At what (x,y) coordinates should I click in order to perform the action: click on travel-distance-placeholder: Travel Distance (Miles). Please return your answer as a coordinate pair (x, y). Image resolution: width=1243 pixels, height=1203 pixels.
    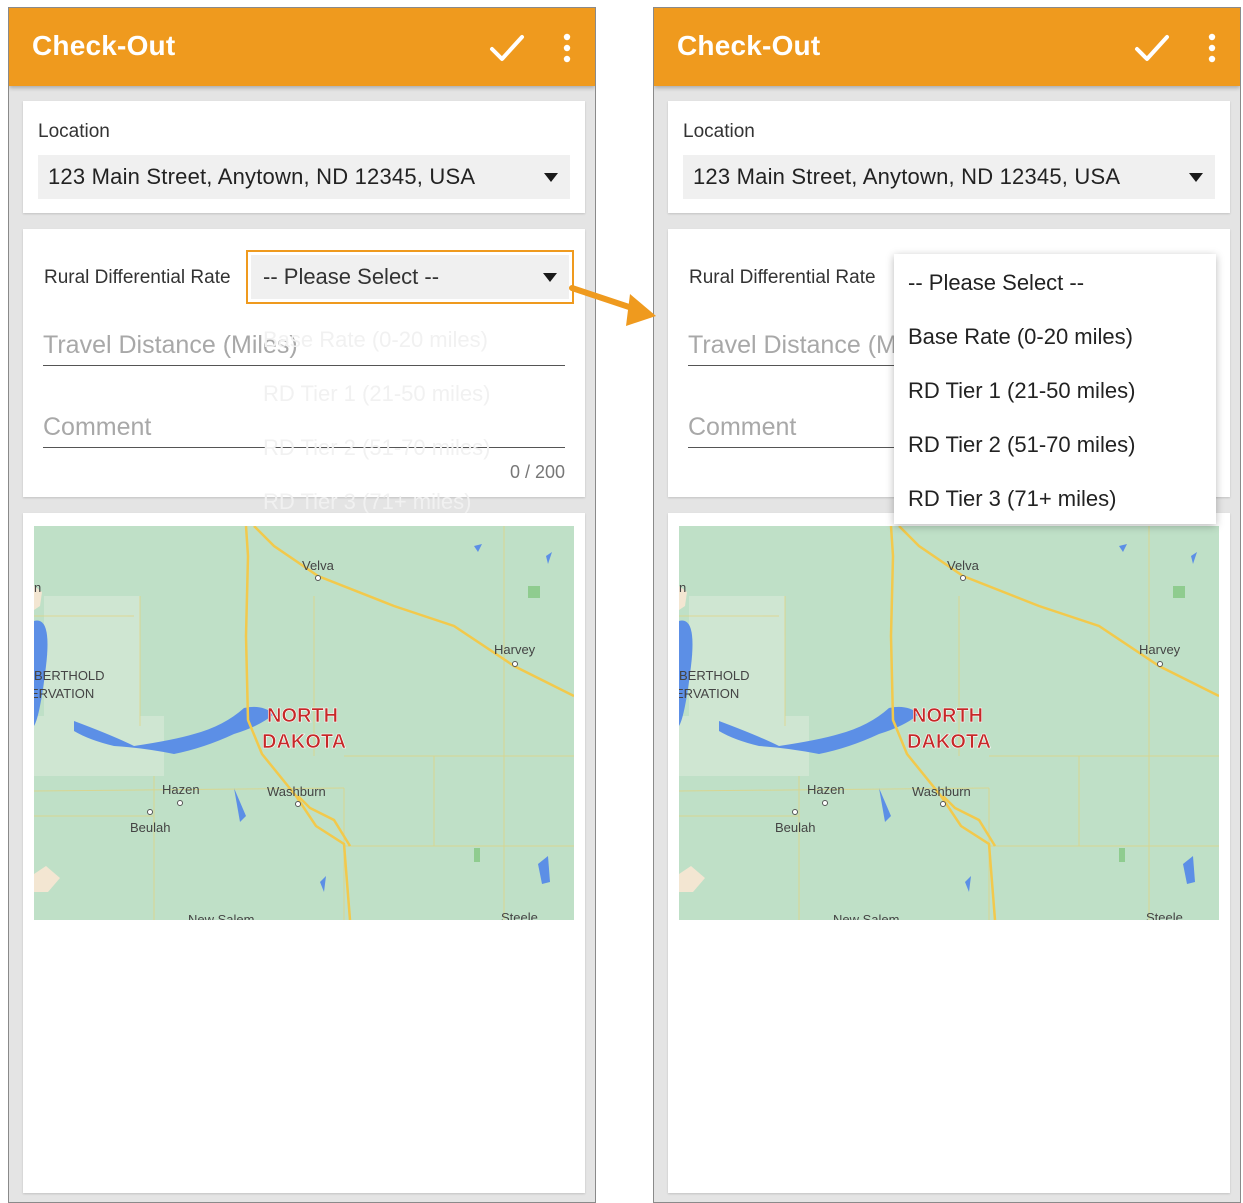
    Looking at the image, I should click on (170, 345).